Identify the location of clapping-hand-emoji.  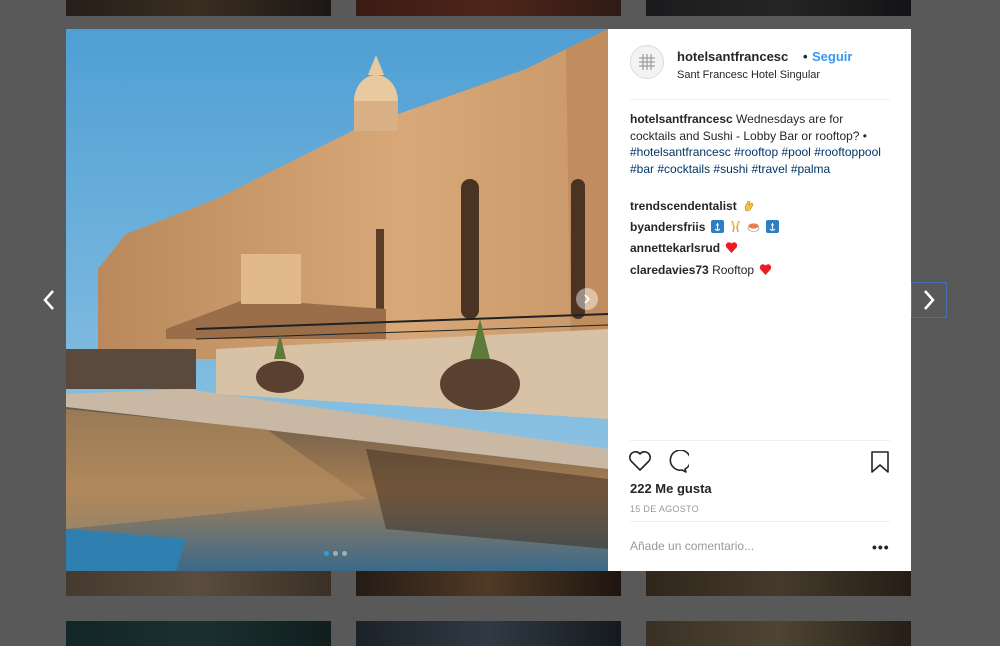
(749, 206).